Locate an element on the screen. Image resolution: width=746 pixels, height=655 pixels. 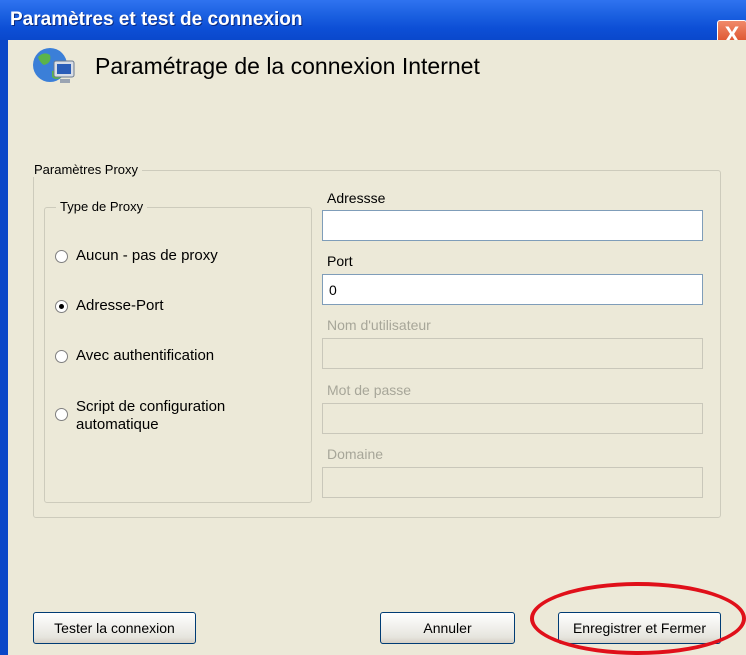
radio-auto-config-script: Script de configuration automatique is located at coordinates (160, 416).